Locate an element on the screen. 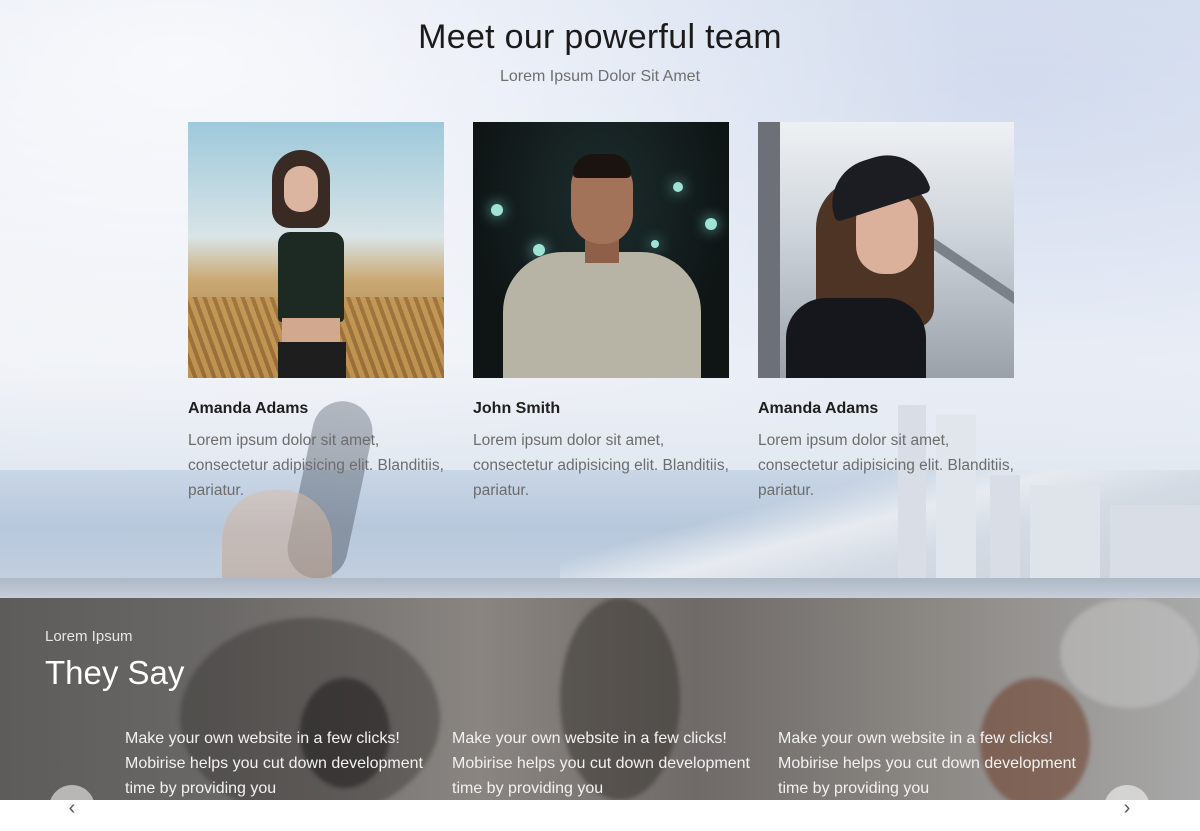 The width and height of the screenshot is (1200, 831). testimonials-eyebrow: Lorem Ipsum is located at coordinates (89, 636).